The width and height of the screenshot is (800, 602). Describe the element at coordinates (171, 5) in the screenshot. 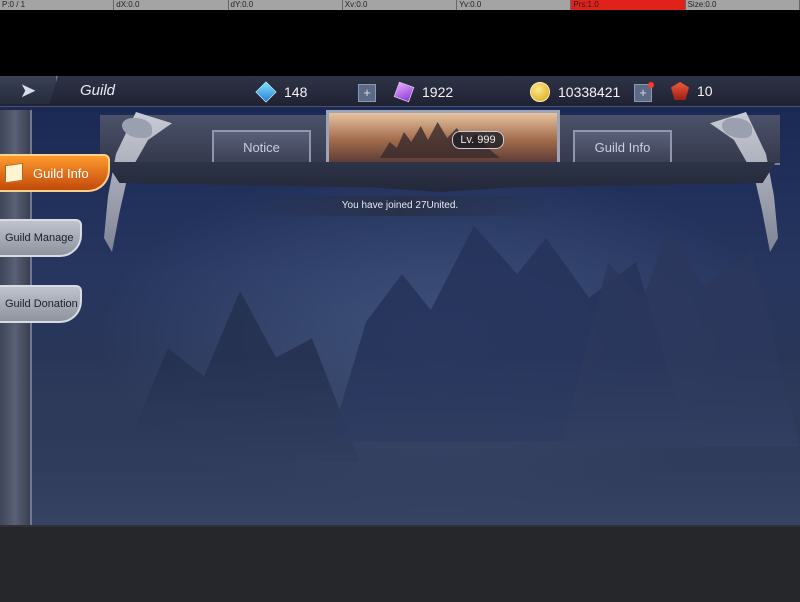

I see `debug-dx: dX:0.0` at that location.